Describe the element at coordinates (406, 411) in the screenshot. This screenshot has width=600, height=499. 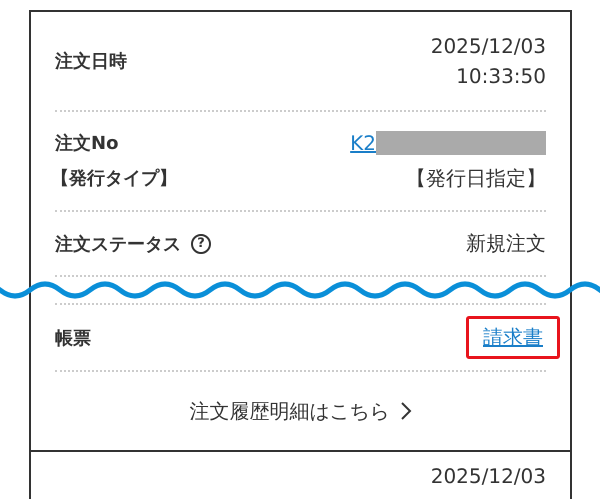
I see `chevron-icon` at that location.